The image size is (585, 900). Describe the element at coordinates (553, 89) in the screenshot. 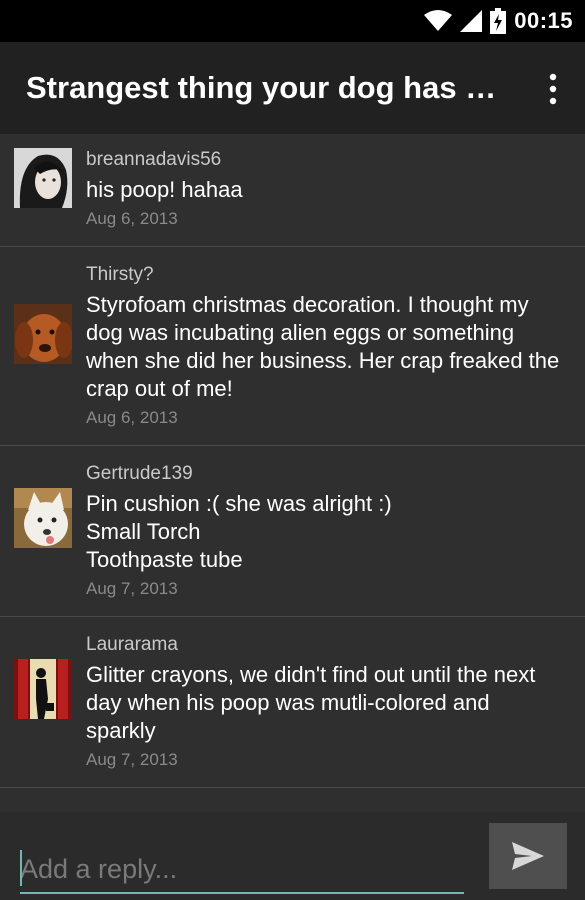

I see `more-vert-icon` at that location.